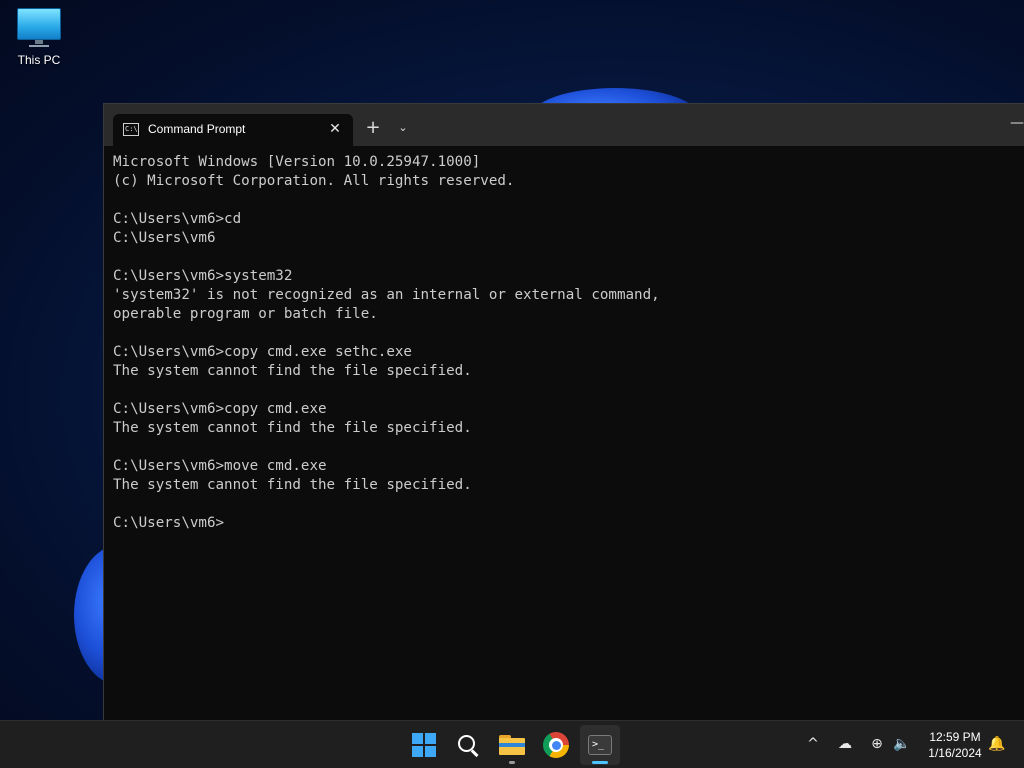 The width and height of the screenshot is (1024, 768). Describe the element at coordinates (813, 744) in the screenshot. I see `show-hidden-icons-chevron-icon: ^` at that location.